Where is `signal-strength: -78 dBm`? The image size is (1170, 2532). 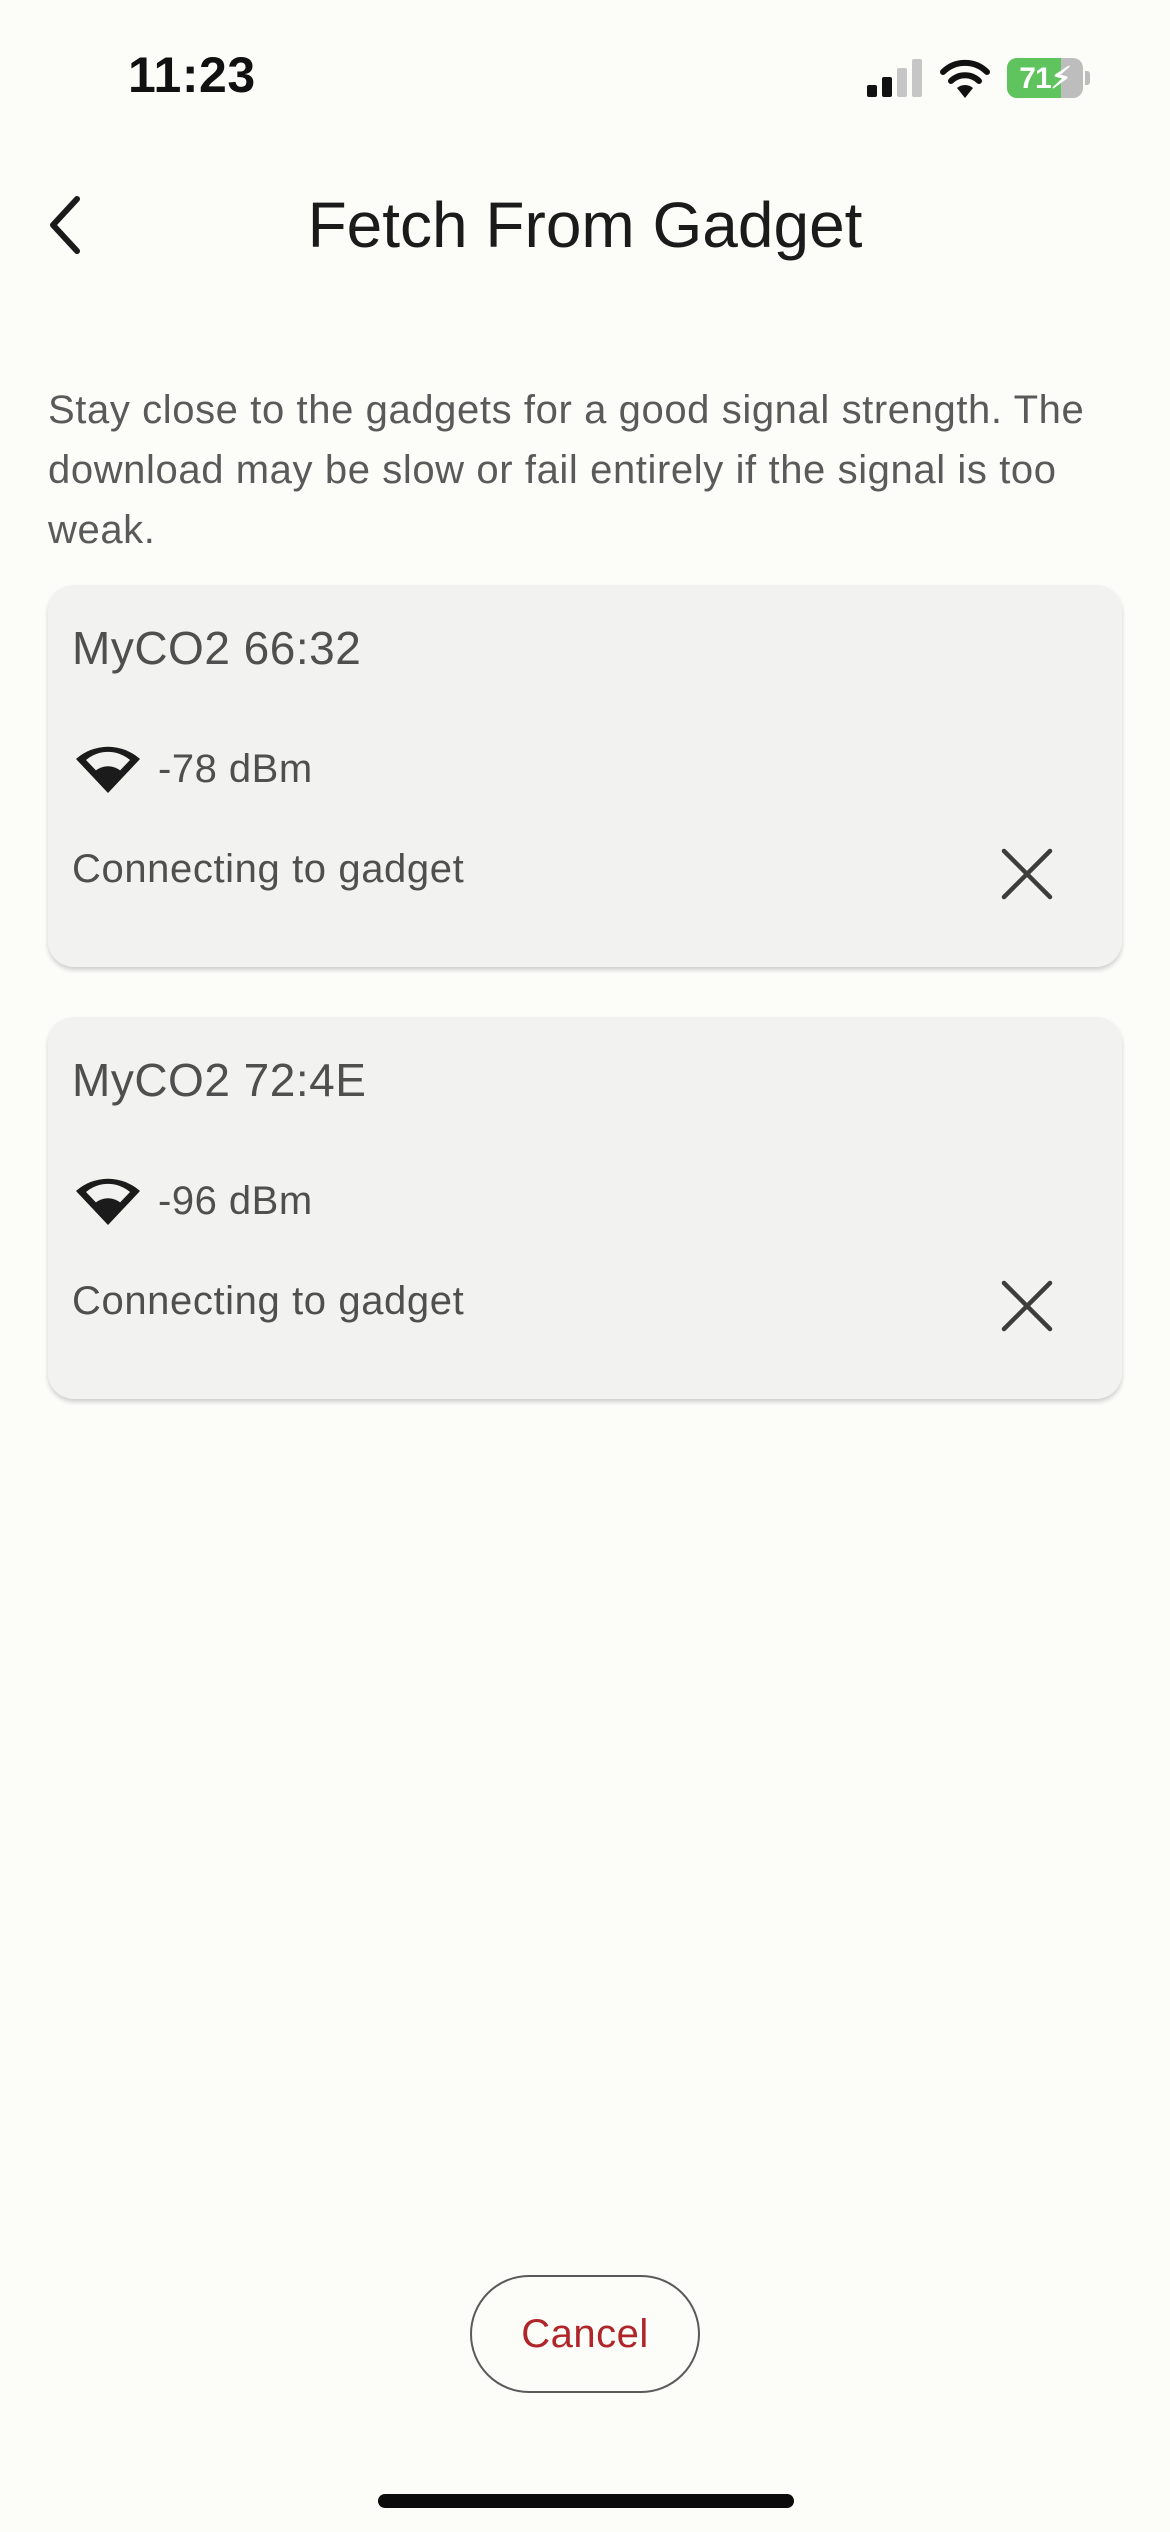 signal-strength: -78 dBm is located at coordinates (235, 768).